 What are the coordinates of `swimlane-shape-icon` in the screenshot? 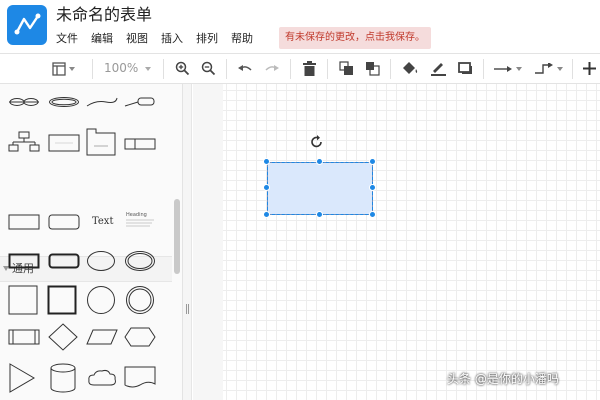 It's located at (140, 144).